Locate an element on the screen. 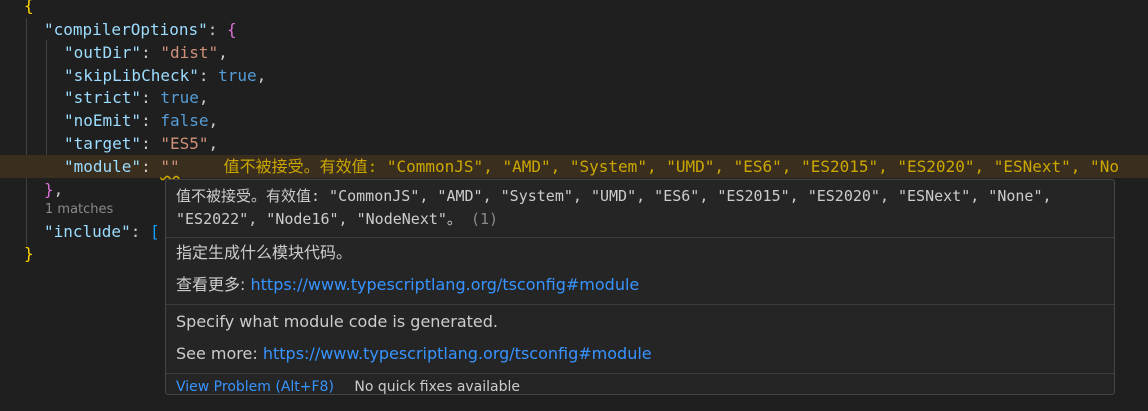 Image resolution: width=1148 pixels, height=411 pixels. module-key: "module" is located at coordinates (103, 166).